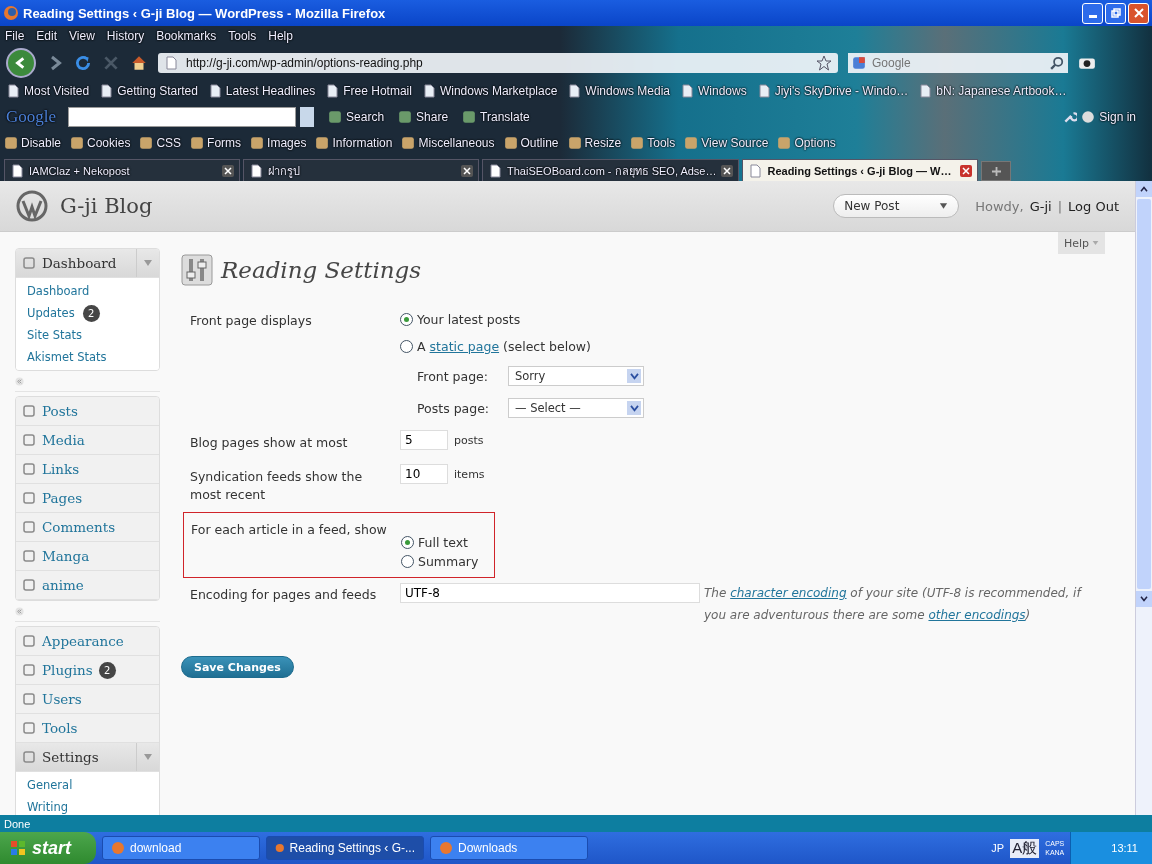  Describe the element at coordinates (505, 117) in the screenshot. I see `toolbar-button: Translate` at that location.